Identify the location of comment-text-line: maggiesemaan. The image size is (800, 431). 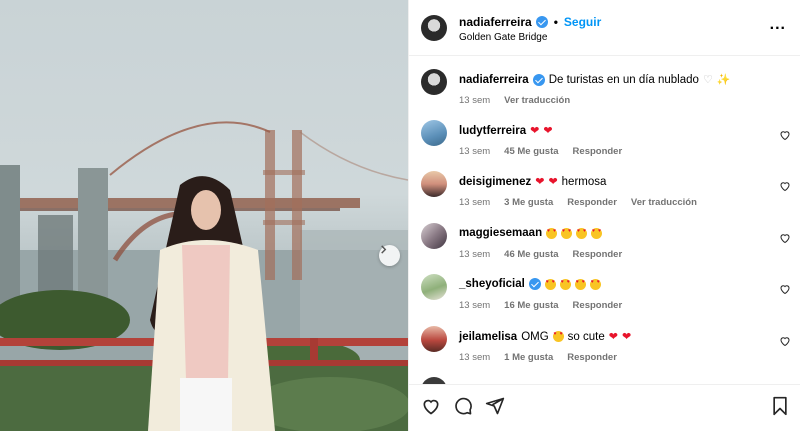
(531, 233).